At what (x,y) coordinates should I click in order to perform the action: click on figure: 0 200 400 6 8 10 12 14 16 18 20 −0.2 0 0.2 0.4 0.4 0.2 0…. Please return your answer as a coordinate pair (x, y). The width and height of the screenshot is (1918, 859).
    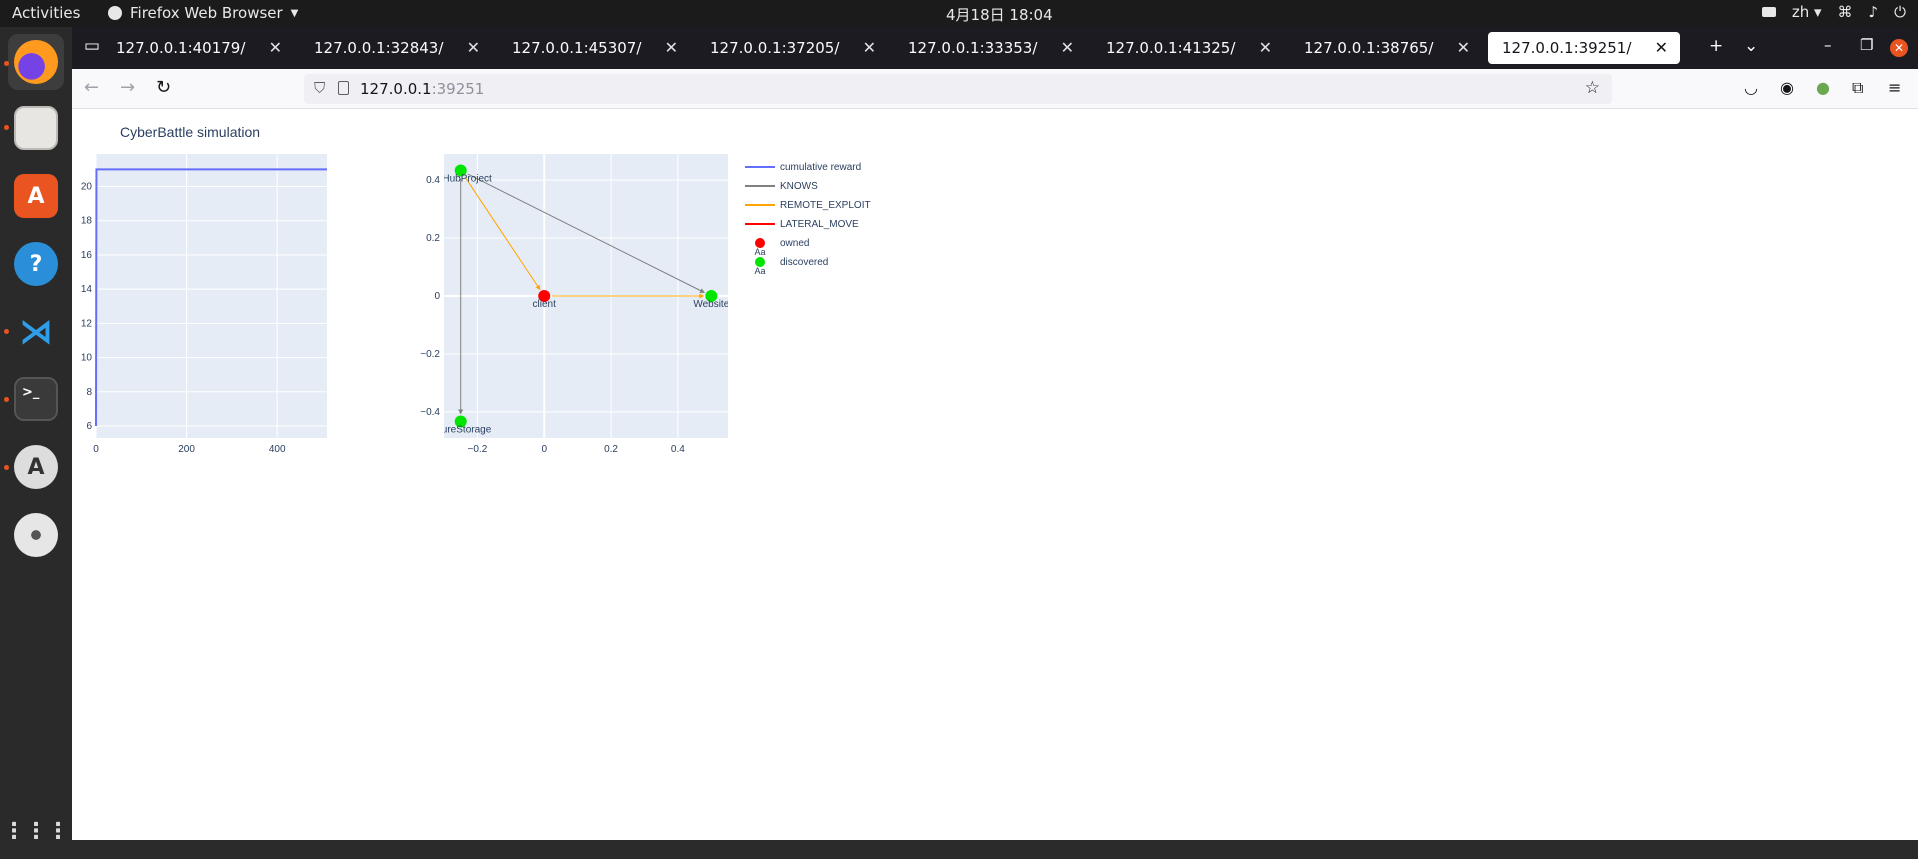
    Looking at the image, I should click on (476, 304).